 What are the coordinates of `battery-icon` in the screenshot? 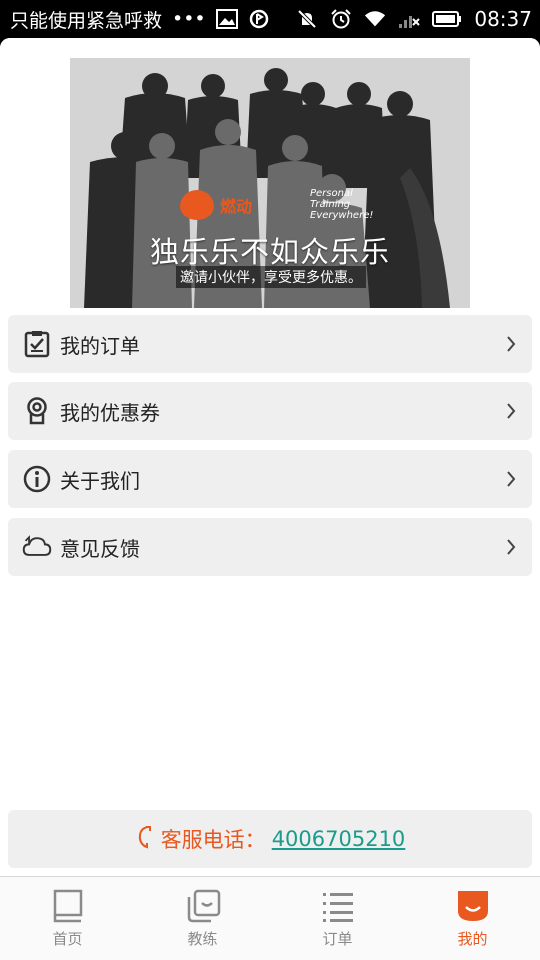 It's located at (447, 19).